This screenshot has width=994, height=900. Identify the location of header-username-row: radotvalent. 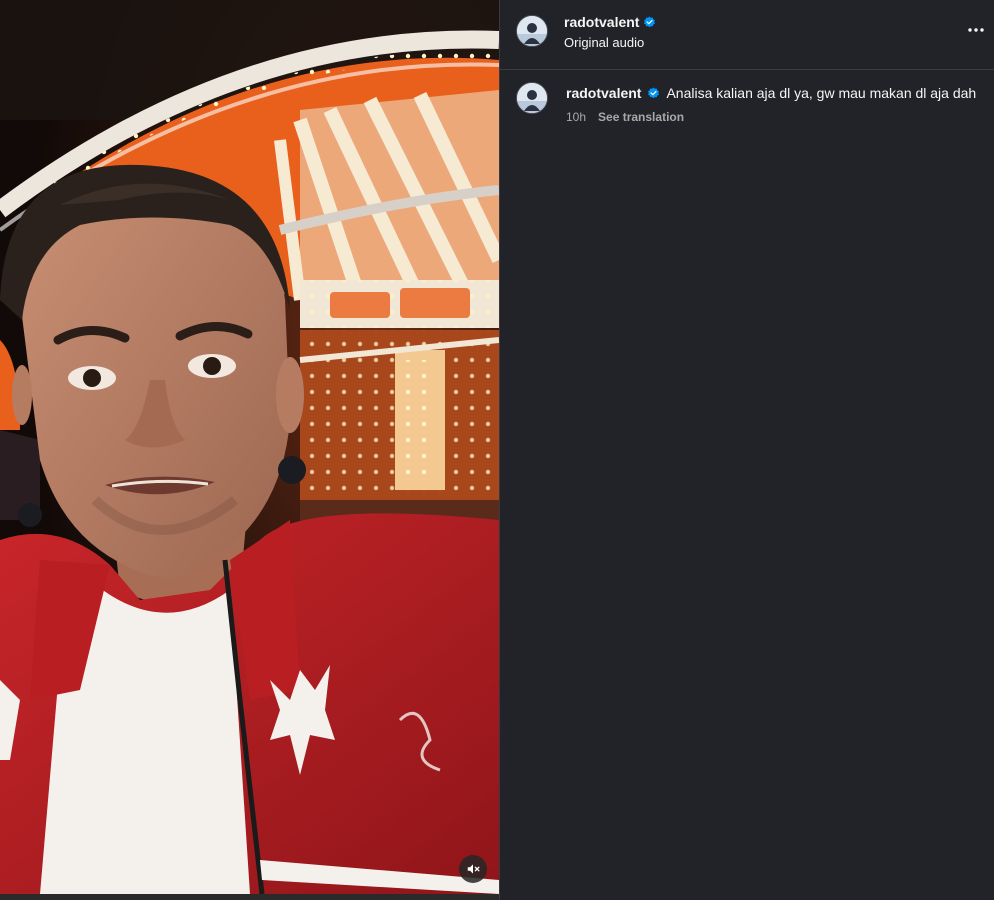
(610, 22).